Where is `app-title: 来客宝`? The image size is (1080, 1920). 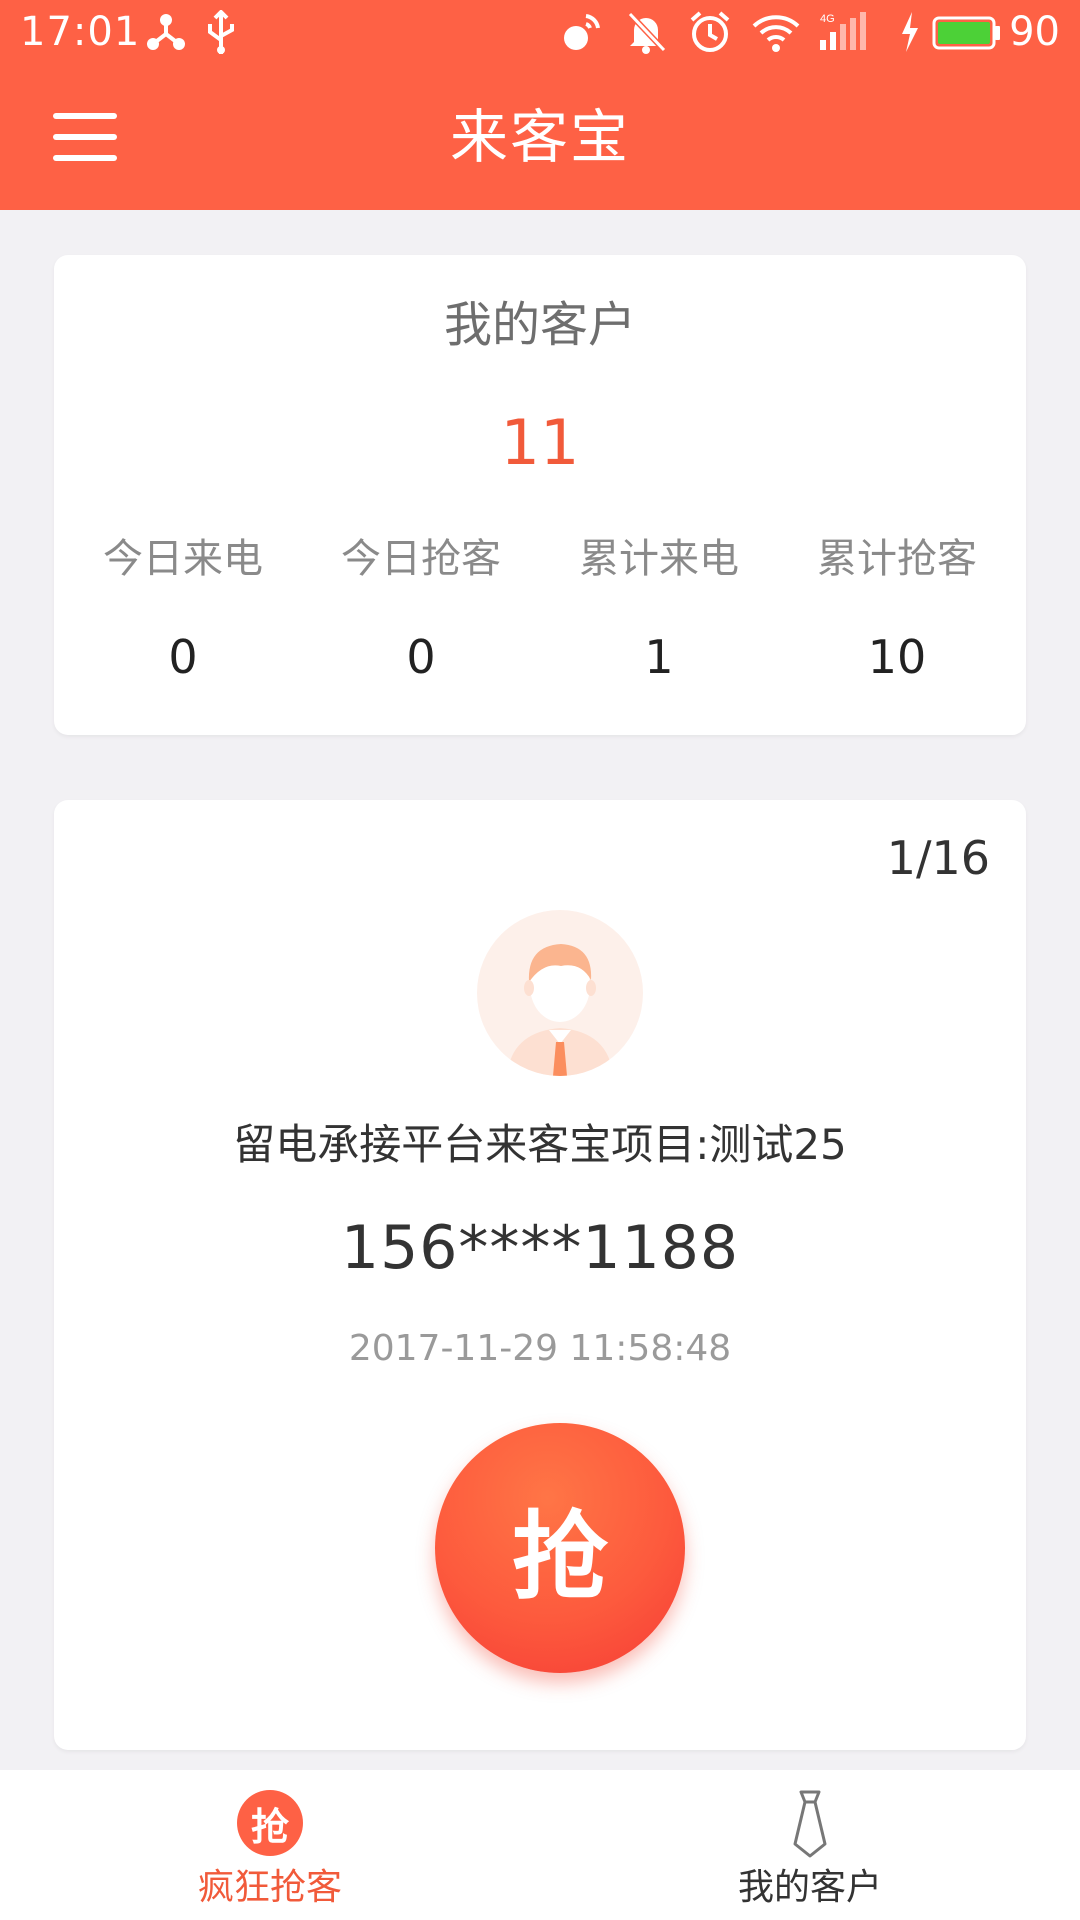 app-title: 来客宝 is located at coordinates (539, 137).